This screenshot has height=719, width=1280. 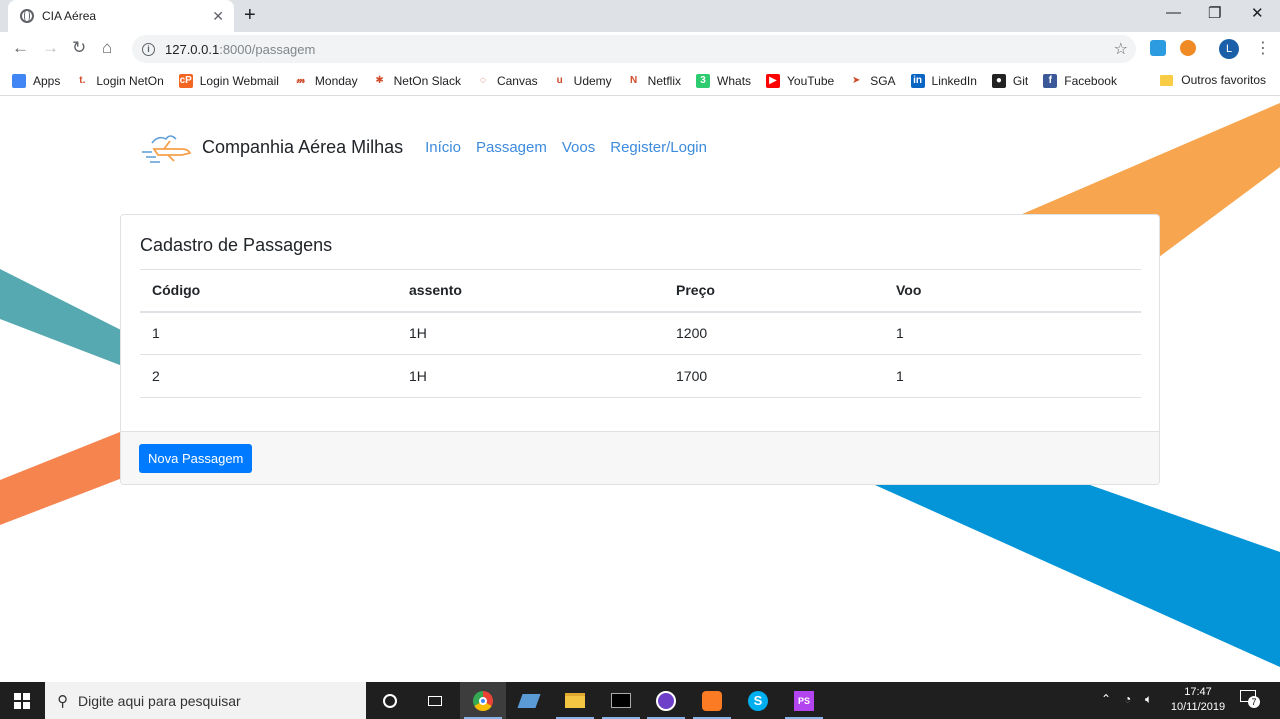 I want to click on table-row: 1 1H 1200 1, so click(x=640, y=333).